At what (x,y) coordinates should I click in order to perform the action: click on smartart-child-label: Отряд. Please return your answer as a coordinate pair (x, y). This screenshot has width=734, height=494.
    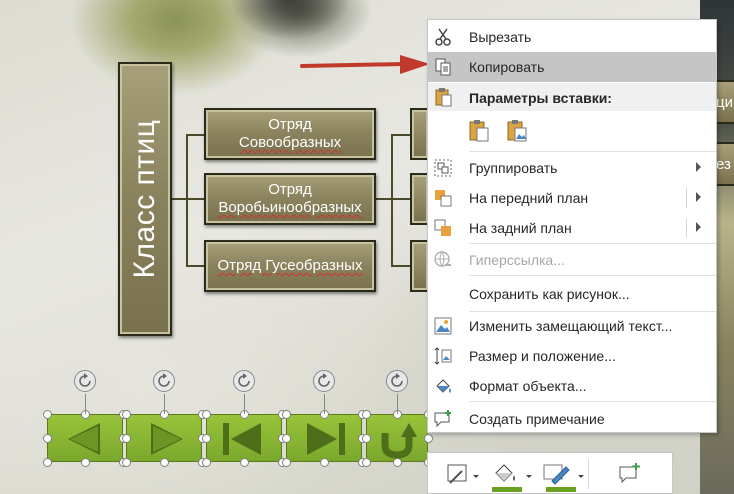
    Looking at the image, I should click on (290, 124).